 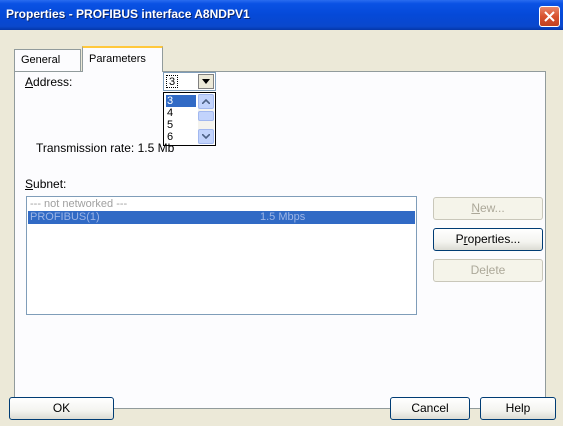 What do you see at coordinates (49, 82) in the screenshot?
I see `address-label: Address:` at bounding box center [49, 82].